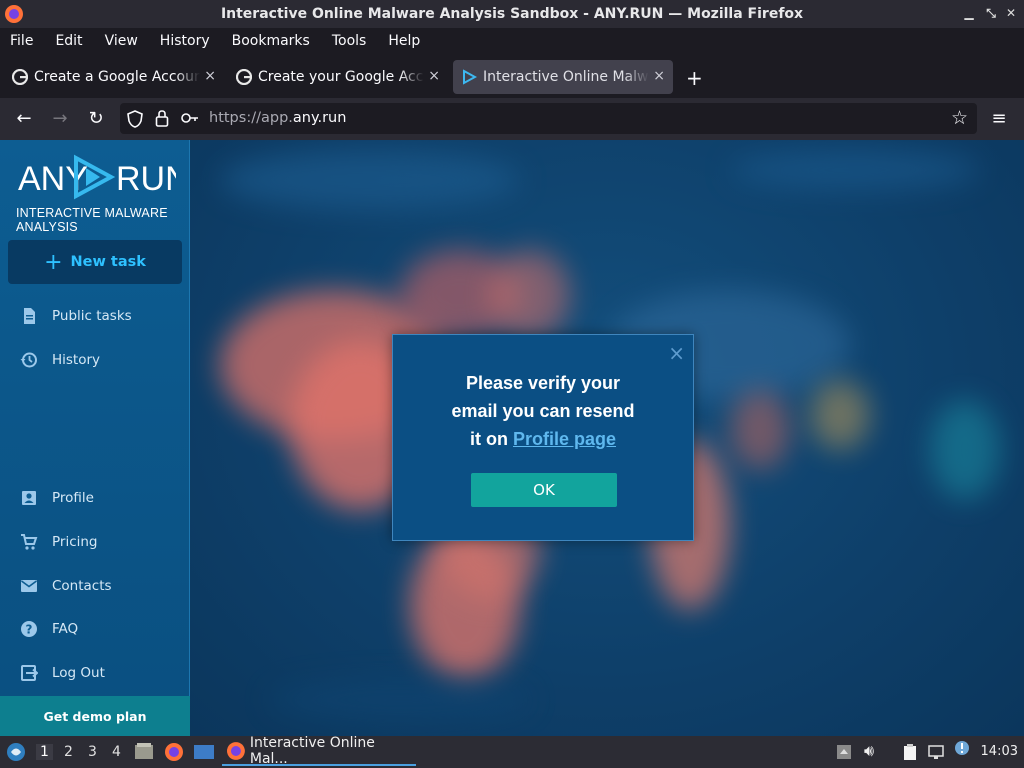  What do you see at coordinates (676, 353) in the screenshot?
I see `dialog-close-icon: ×` at bounding box center [676, 353].